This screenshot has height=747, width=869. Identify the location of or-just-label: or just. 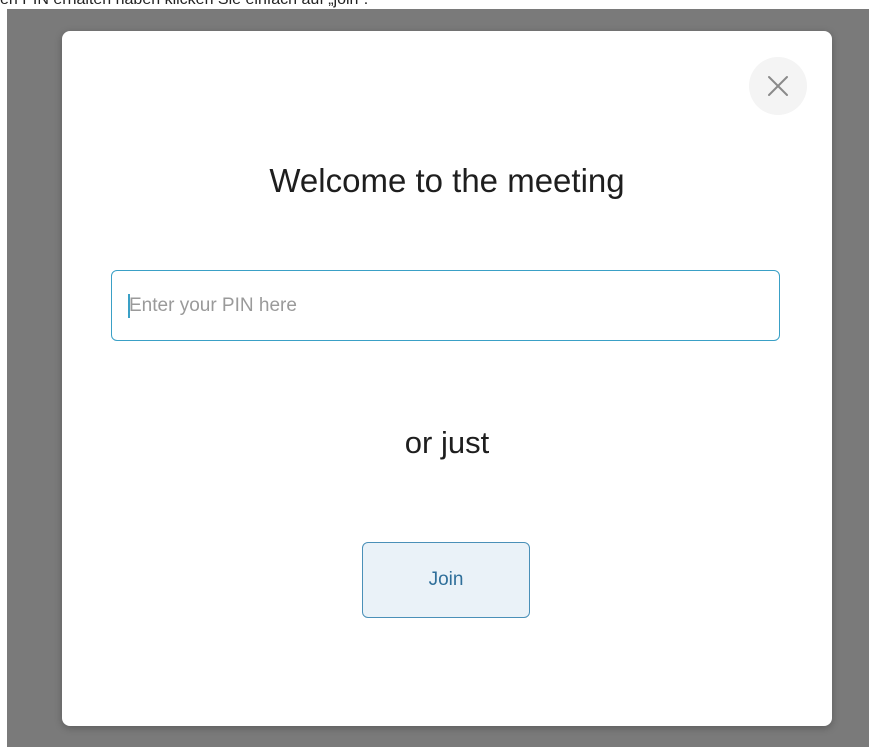
(447, 442).